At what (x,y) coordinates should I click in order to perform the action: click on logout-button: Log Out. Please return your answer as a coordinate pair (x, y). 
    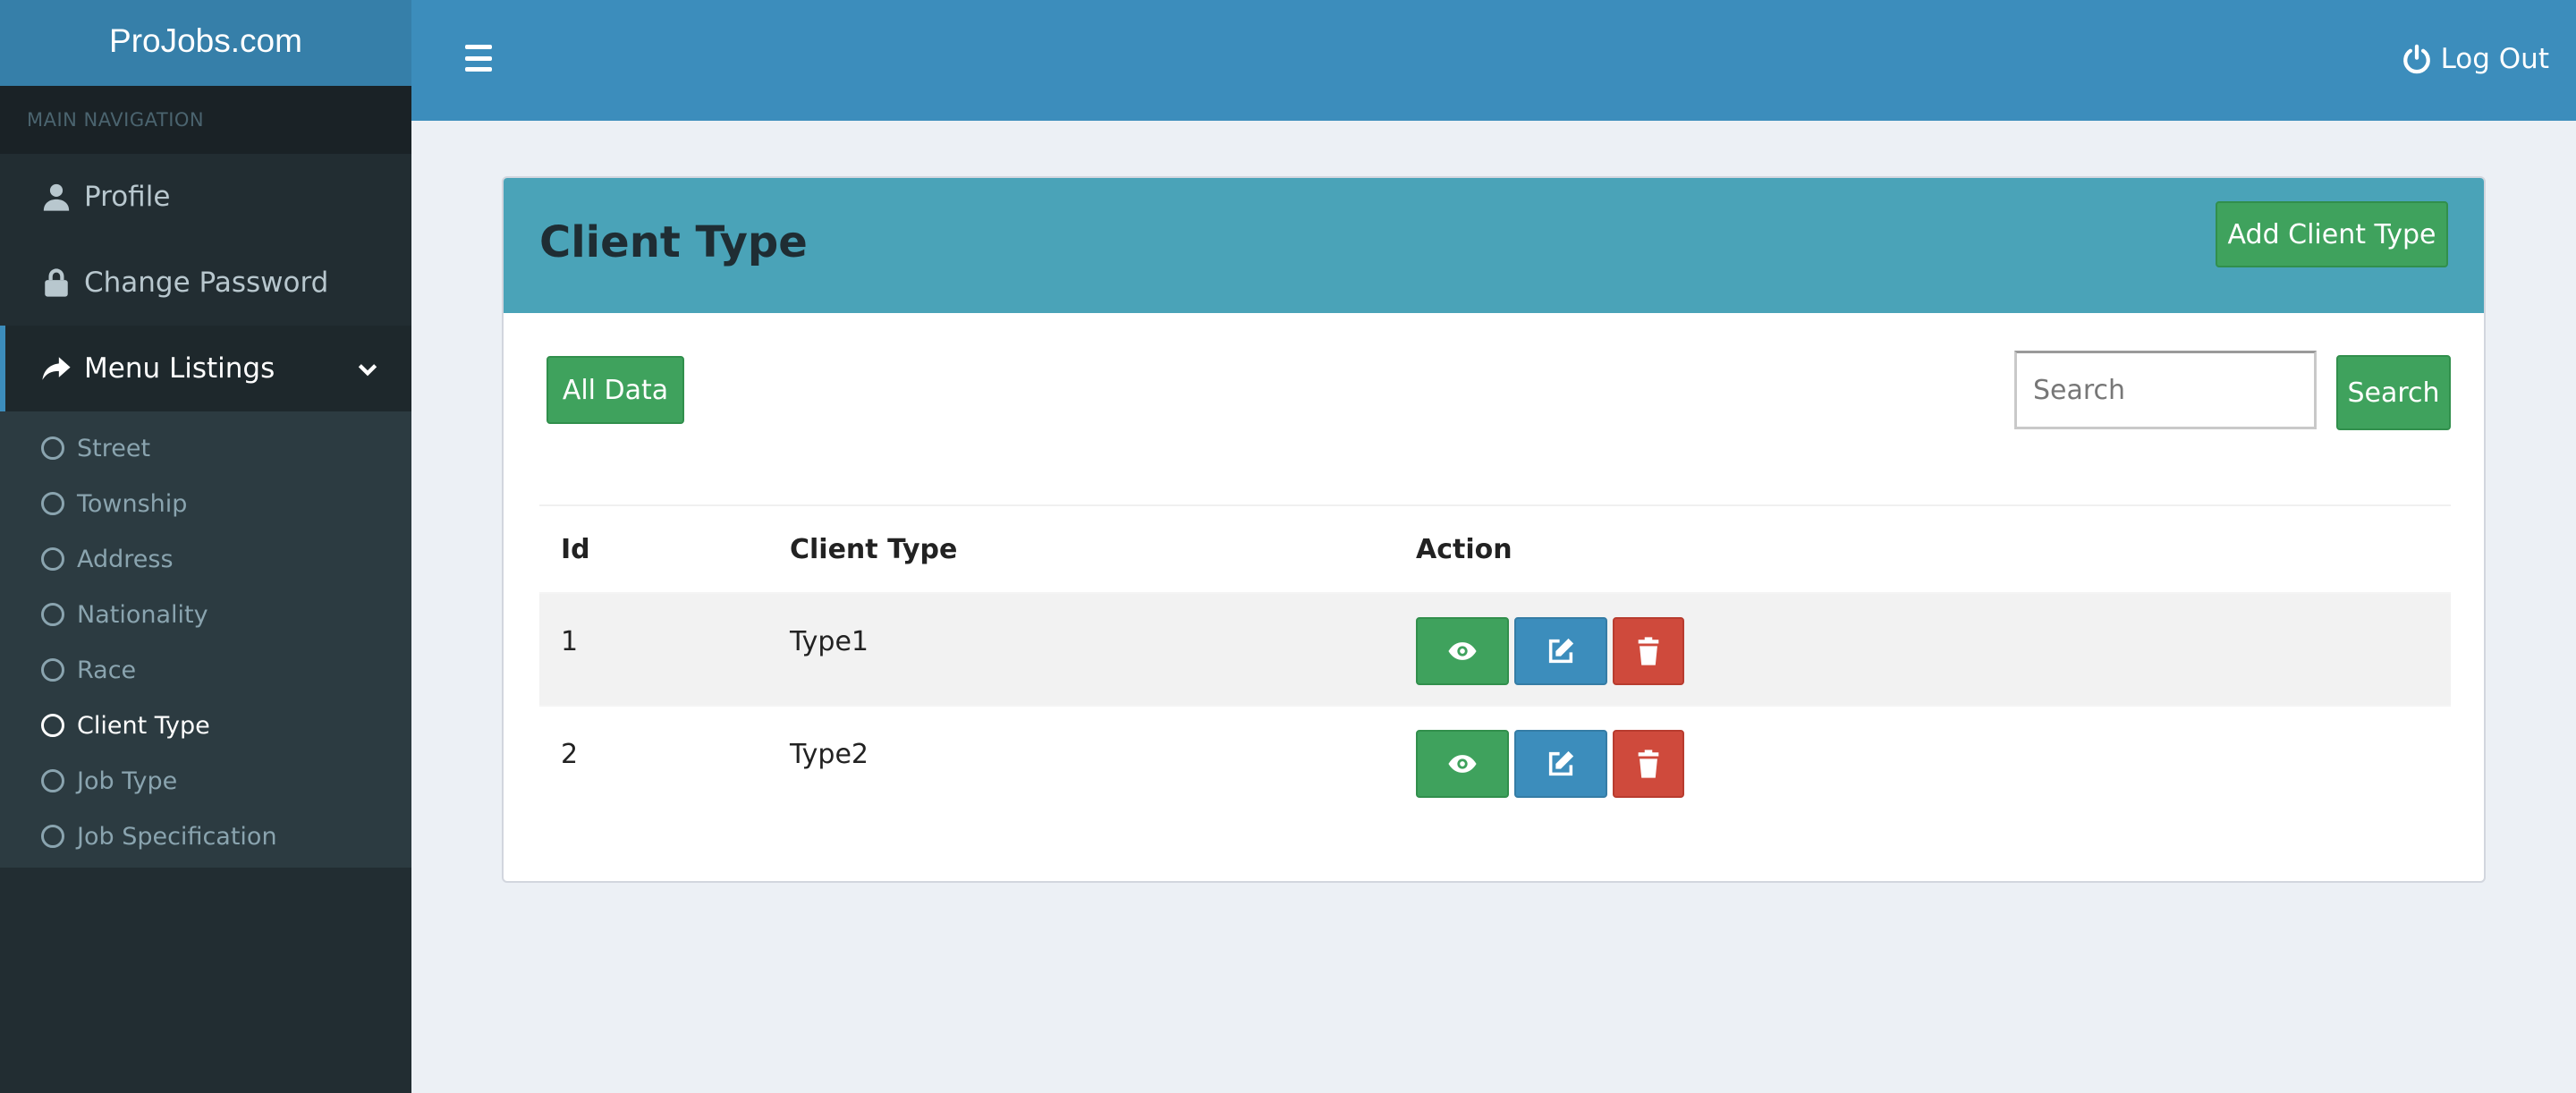
    Looking at the image, I should click on (2475, 59).